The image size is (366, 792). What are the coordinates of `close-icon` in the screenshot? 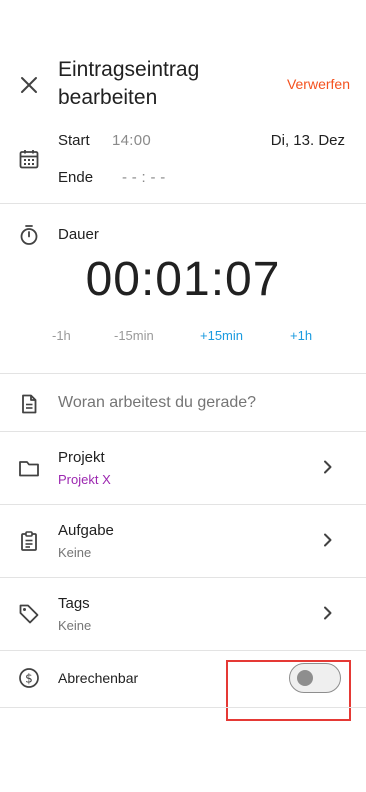 It's located at (29, 85).